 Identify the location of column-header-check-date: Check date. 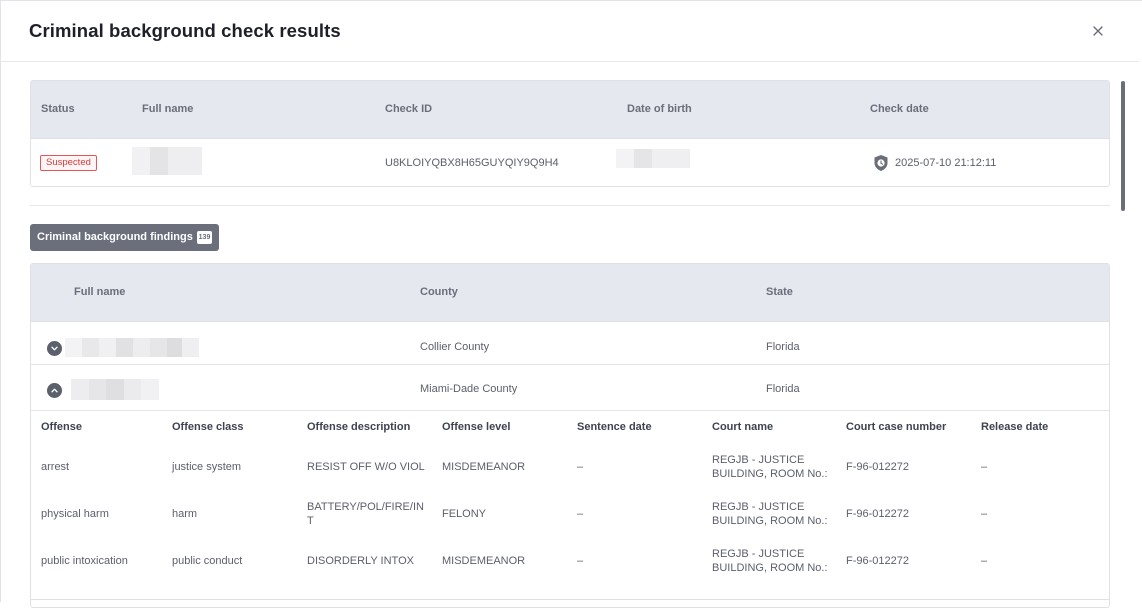
(899, 109).